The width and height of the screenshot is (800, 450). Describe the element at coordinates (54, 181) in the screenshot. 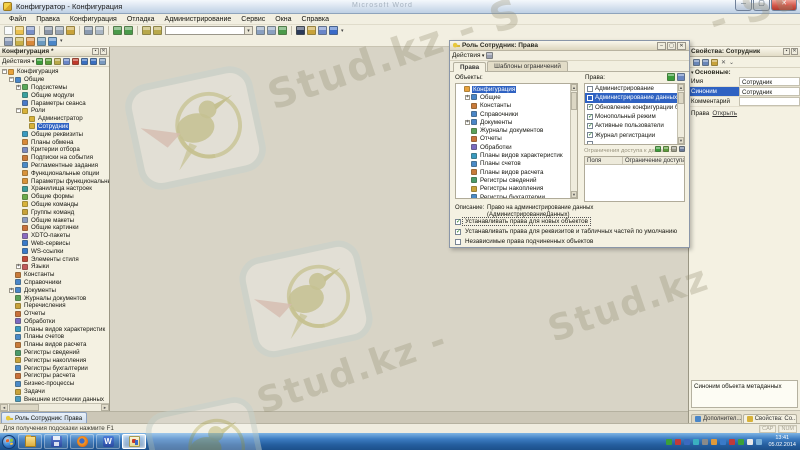

I see `tree-item: Параметры функциональных опций` at that location.